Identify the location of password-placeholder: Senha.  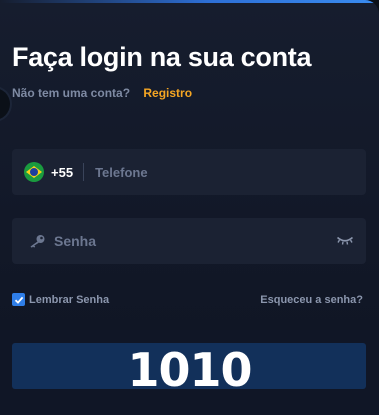
(75, 241).